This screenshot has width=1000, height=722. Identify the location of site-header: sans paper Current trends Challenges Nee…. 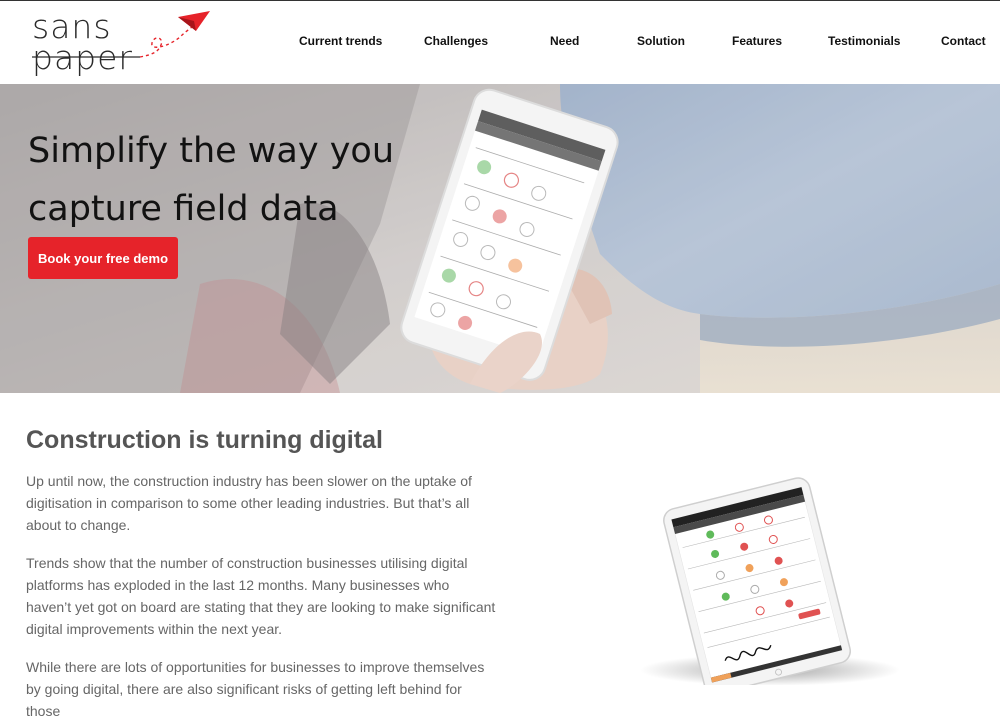
(500, 42).